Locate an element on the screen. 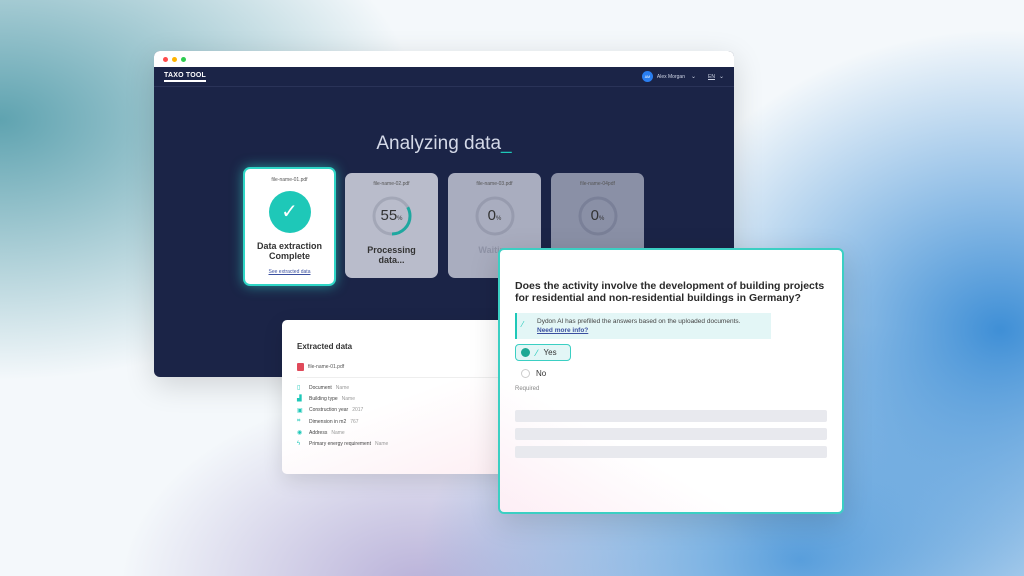  file-name: file-name-03.pdf is located at coordinates (494, 184).